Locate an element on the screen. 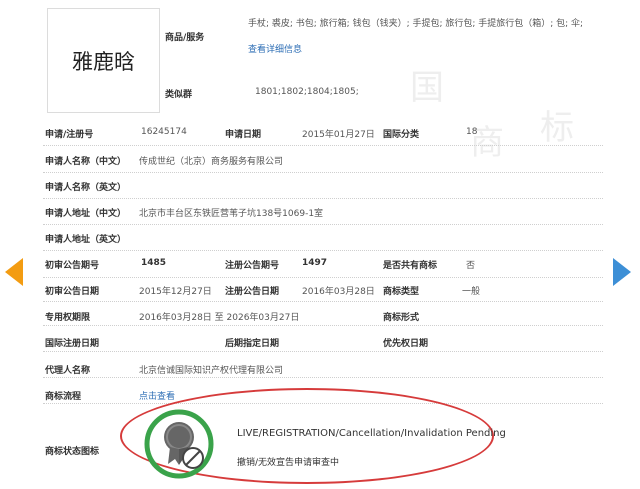  process-link: 点击查看 is located at coordinates (157, 395).